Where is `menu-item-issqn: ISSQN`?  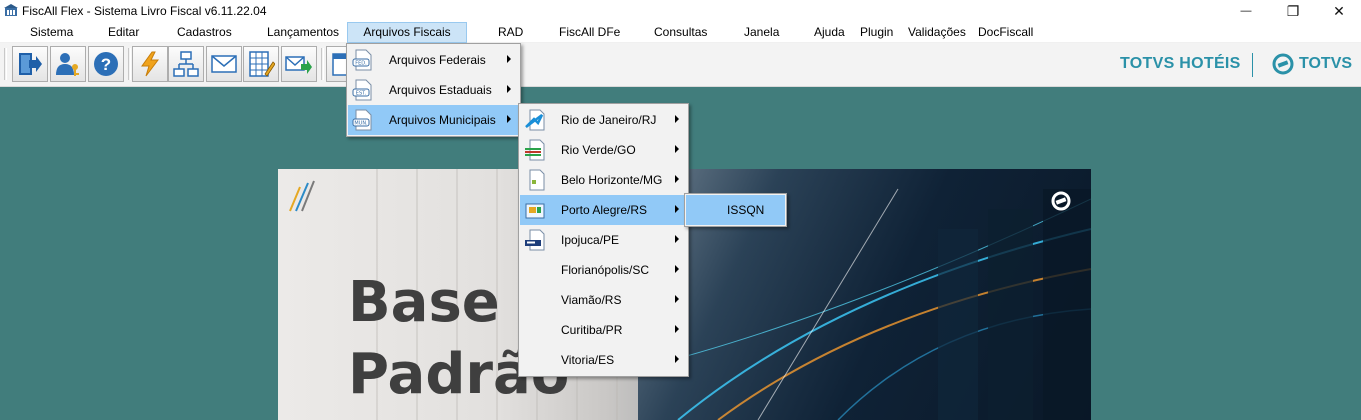
menu-item-issqn: ISSQN is located at coordinates (735, 210).